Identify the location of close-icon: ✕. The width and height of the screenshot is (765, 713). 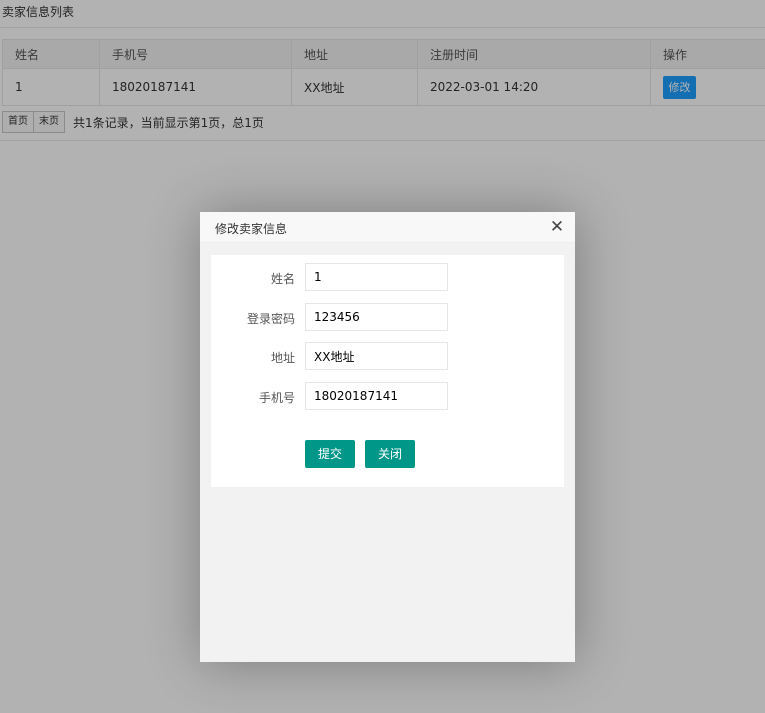
(557, 227).